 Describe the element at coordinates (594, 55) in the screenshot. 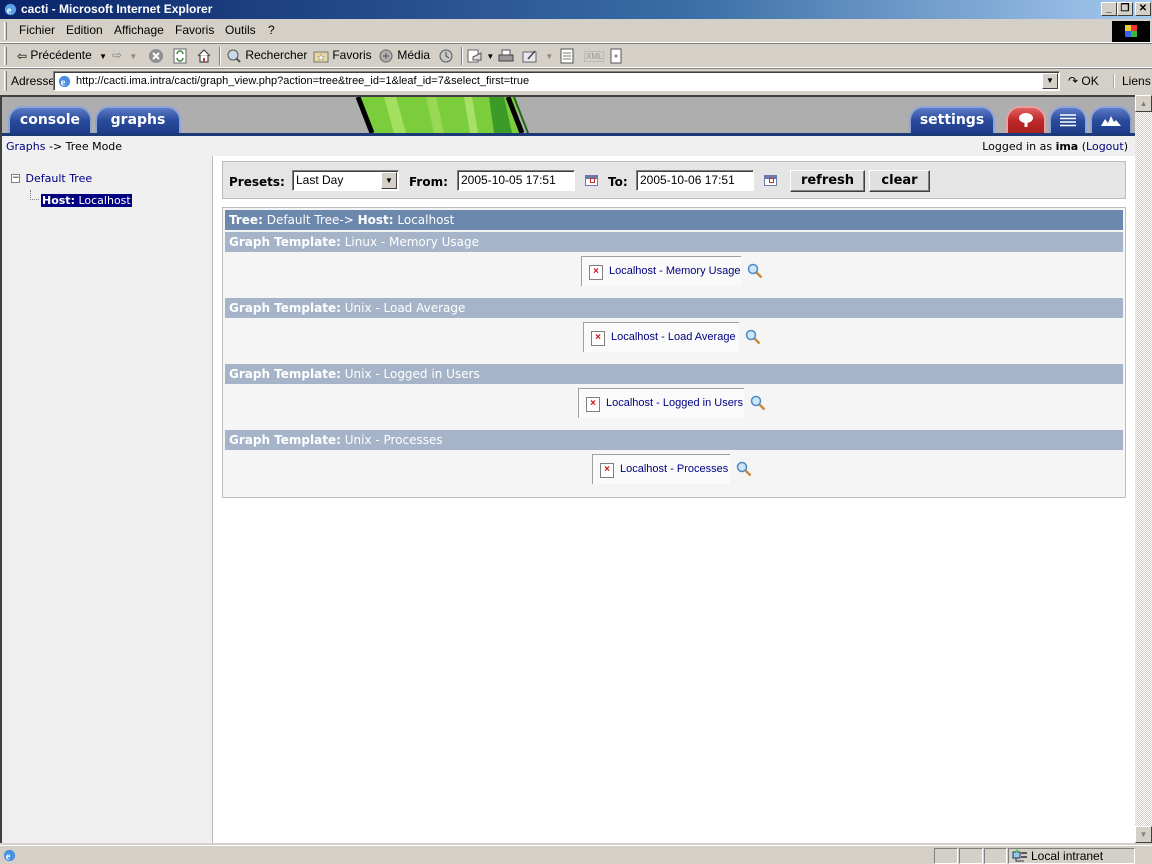

I see `xml-button: XML` at that location.